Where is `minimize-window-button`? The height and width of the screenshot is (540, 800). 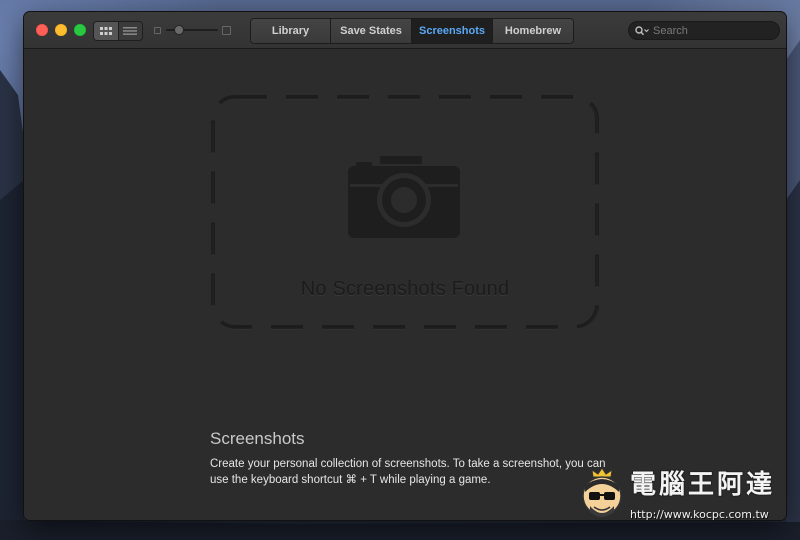 minimize-window-button is located at coordinates (61, 30).